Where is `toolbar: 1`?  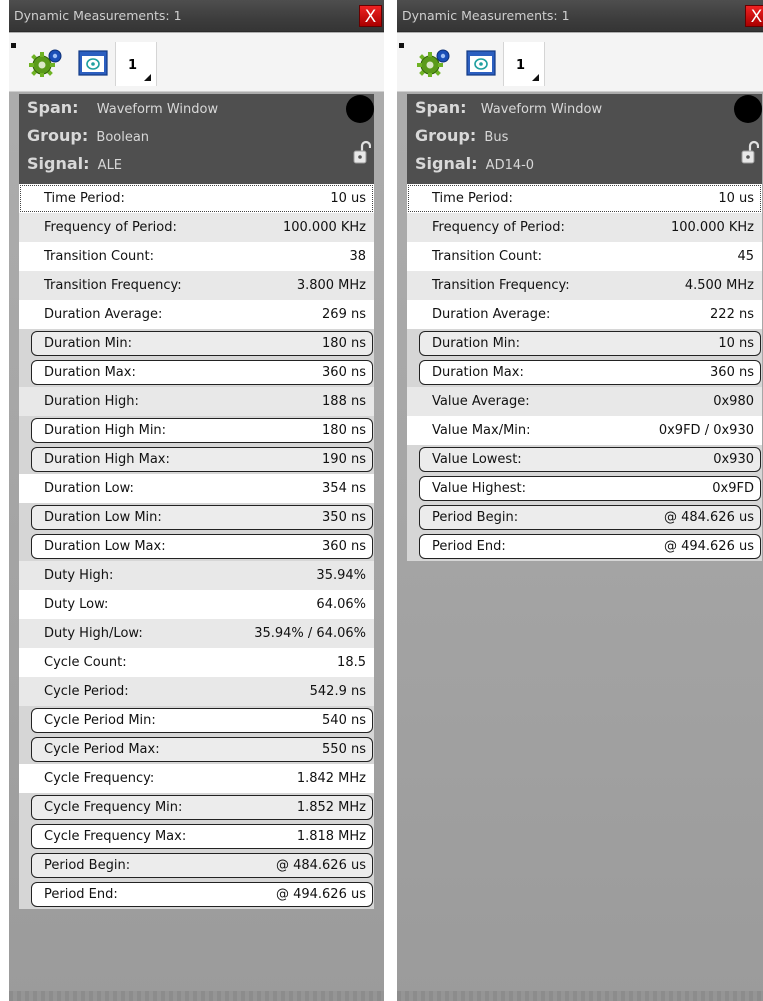
toolbar: 1 is located at coordinates (580, 62).